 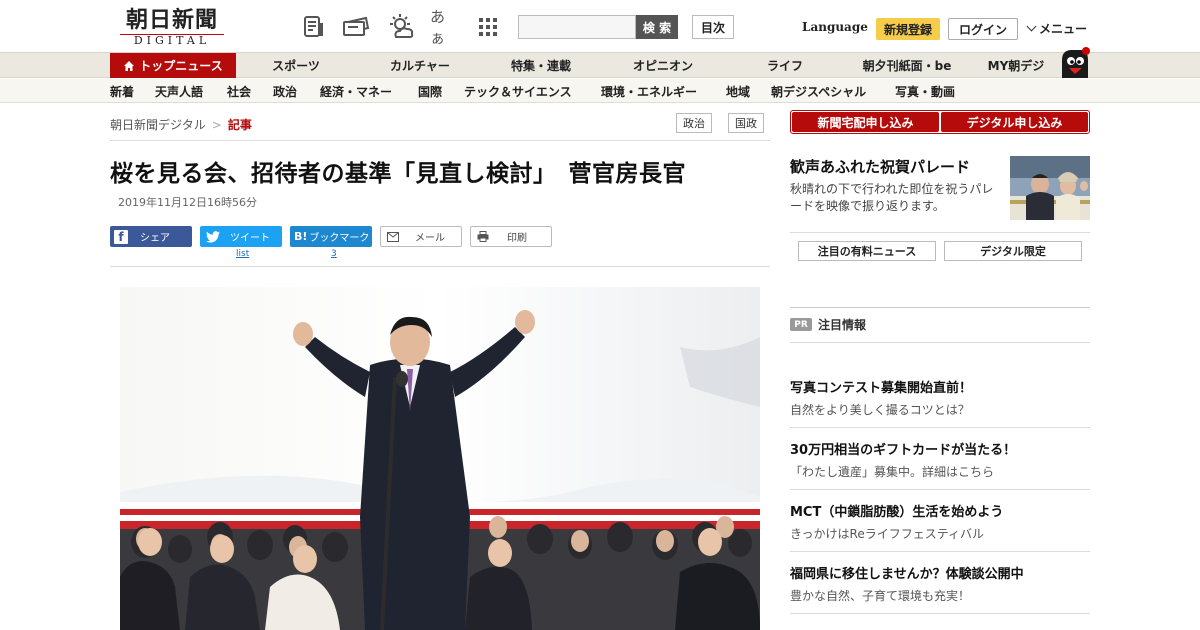 What do you see at coordinates (438, 27) in the screenshot?
I see `font-size-label: あぁ` at bounding box center [438, 27].